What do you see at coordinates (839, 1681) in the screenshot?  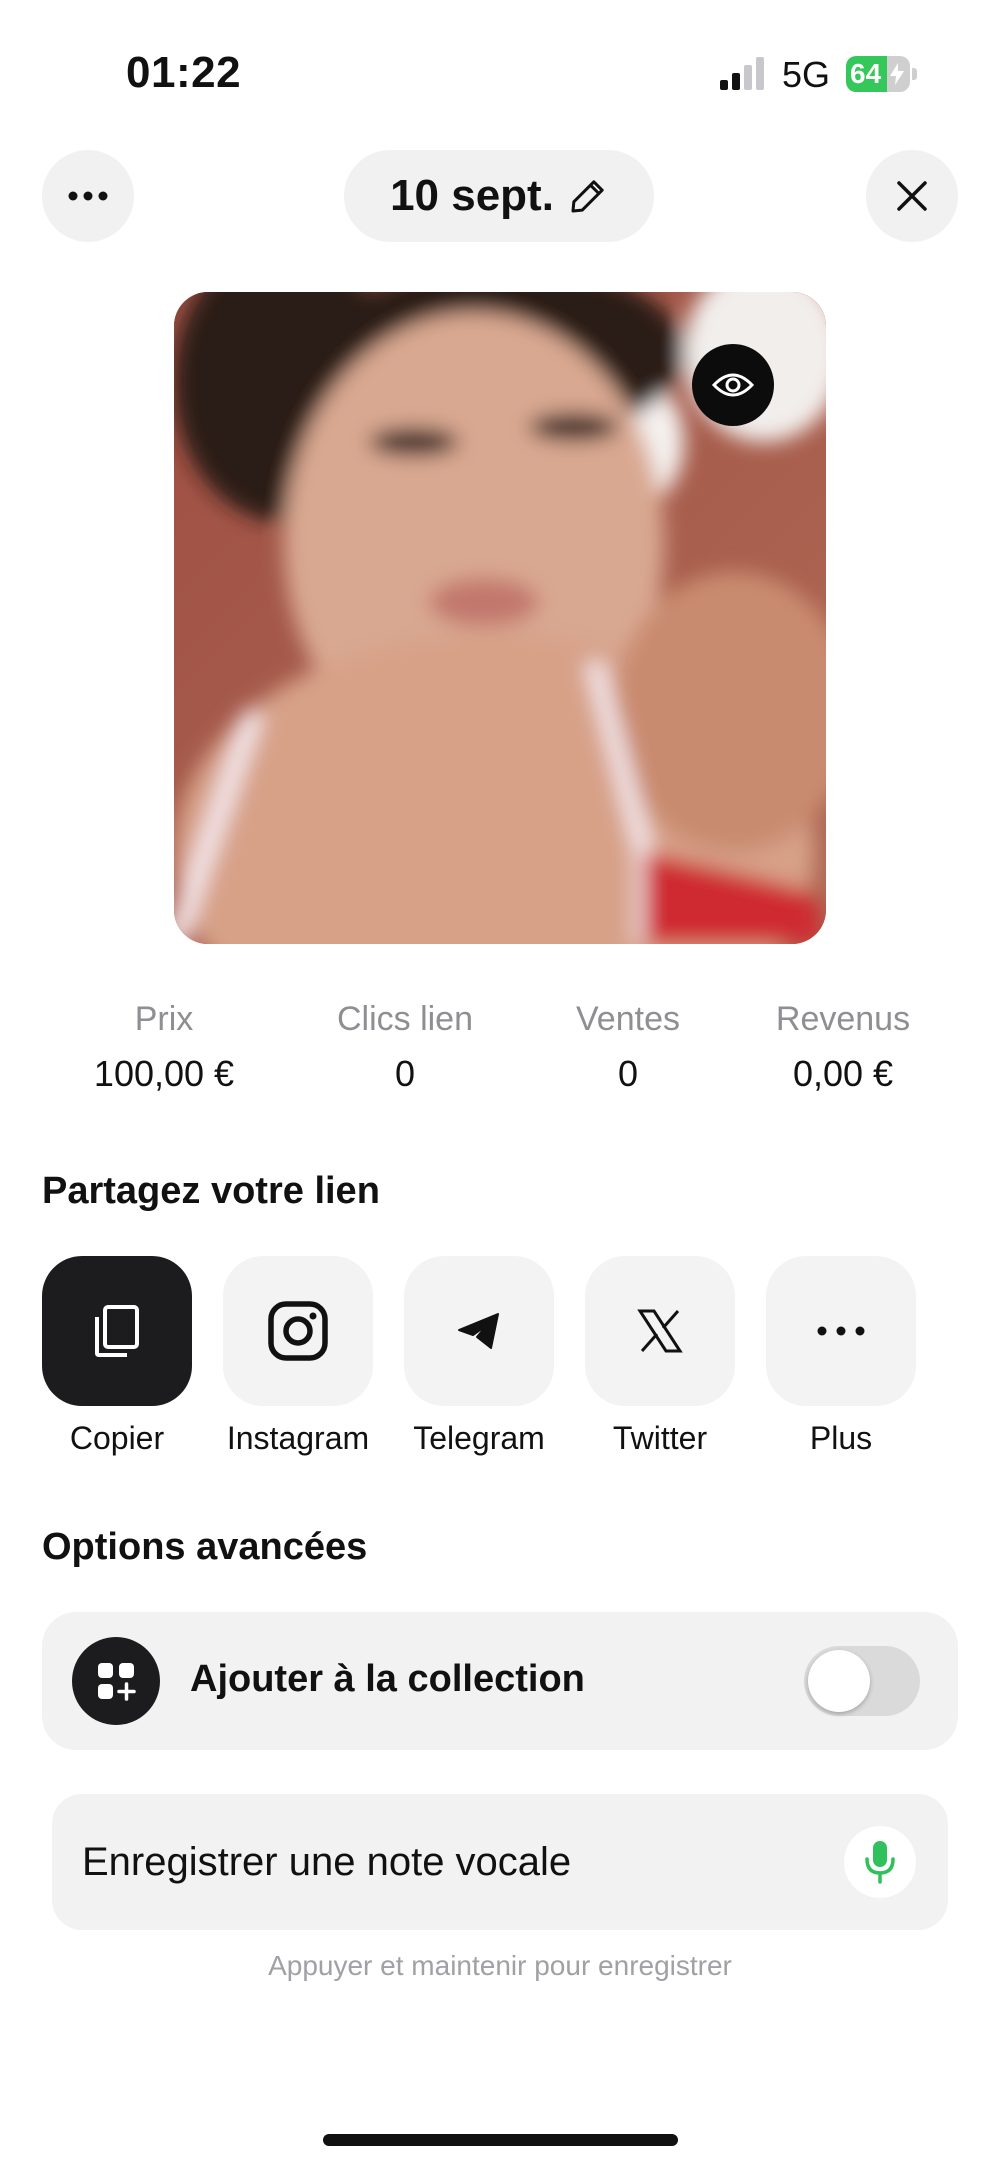 I see `toggle-knob` at bounding box center [839, 1681].